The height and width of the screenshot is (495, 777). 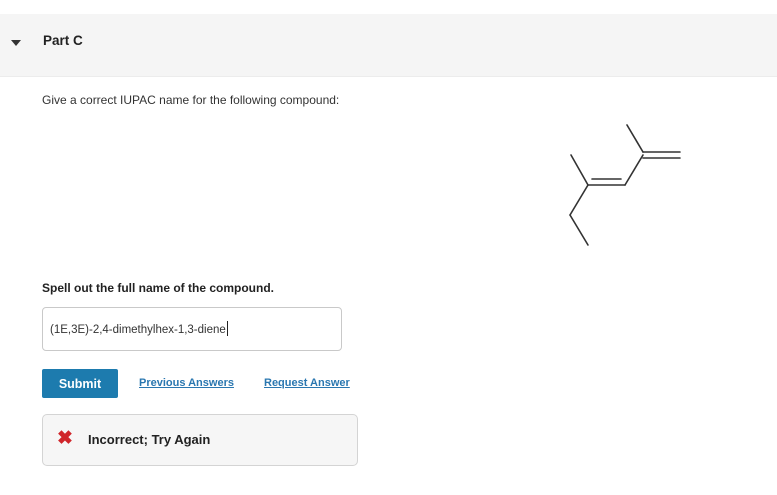 I want to click on answer-input: (1E,3E)-2,4-dimethylhex-1,3-diene, so click(x=192, y=329).